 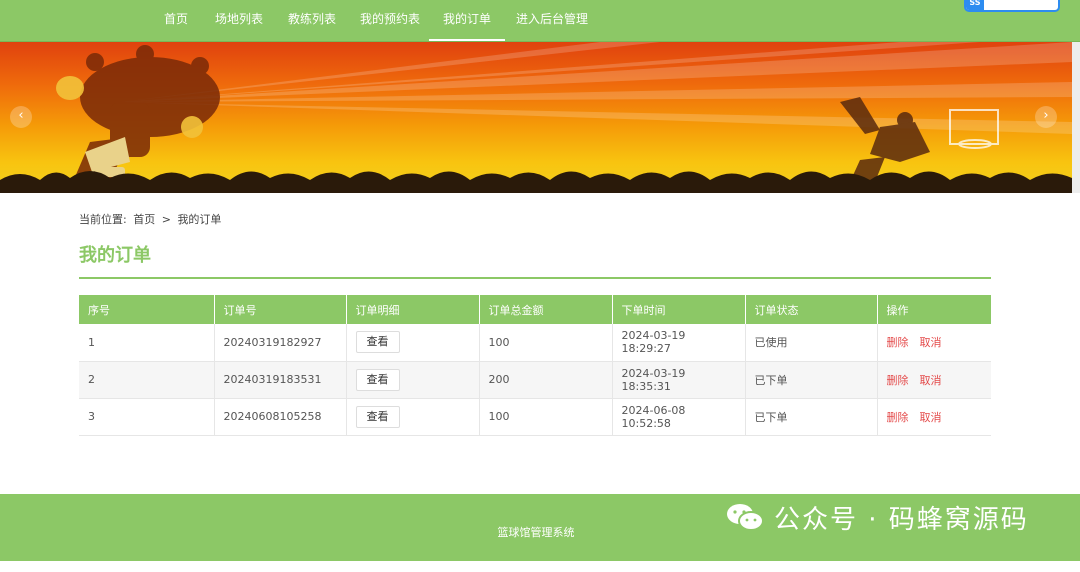 I want to click on col-header-order-no: 订单号, so click(x=280, y=309).